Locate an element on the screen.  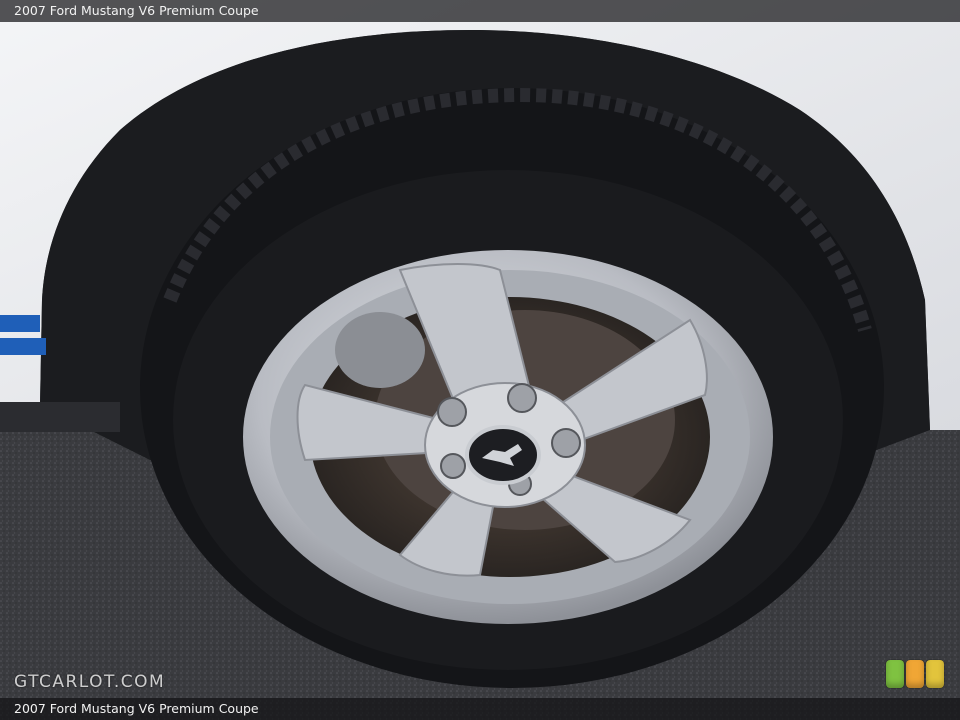
site-watermark: GTCARLOT.COM is located at coordinates (90, 682).